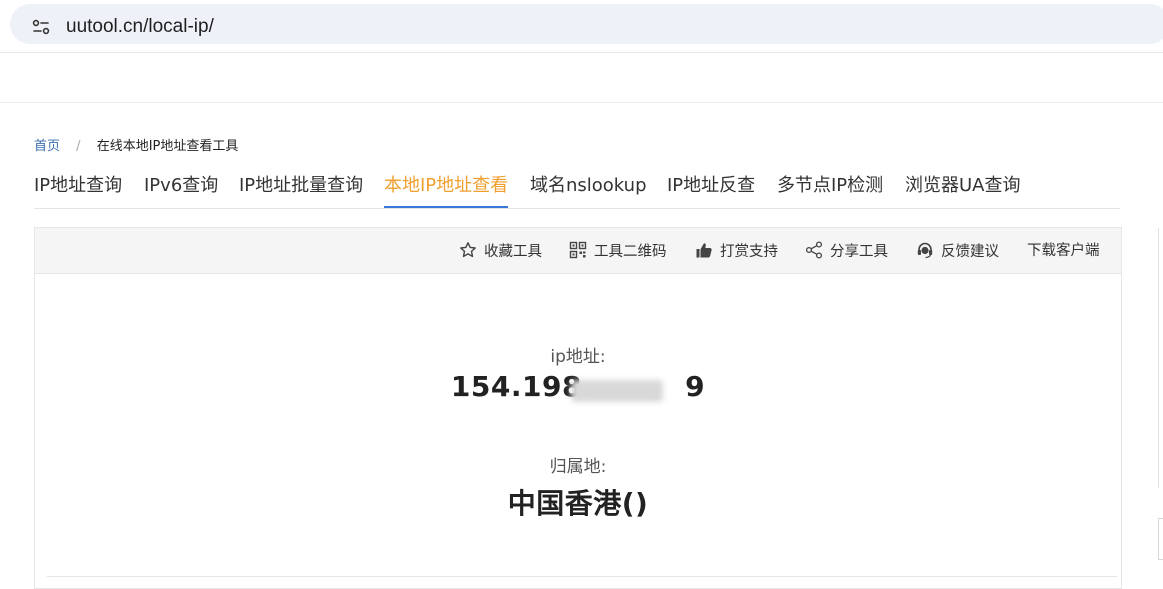  Describe the element at coordinates (925, 250) in the screenshot. I see `headset-icon` at that location.